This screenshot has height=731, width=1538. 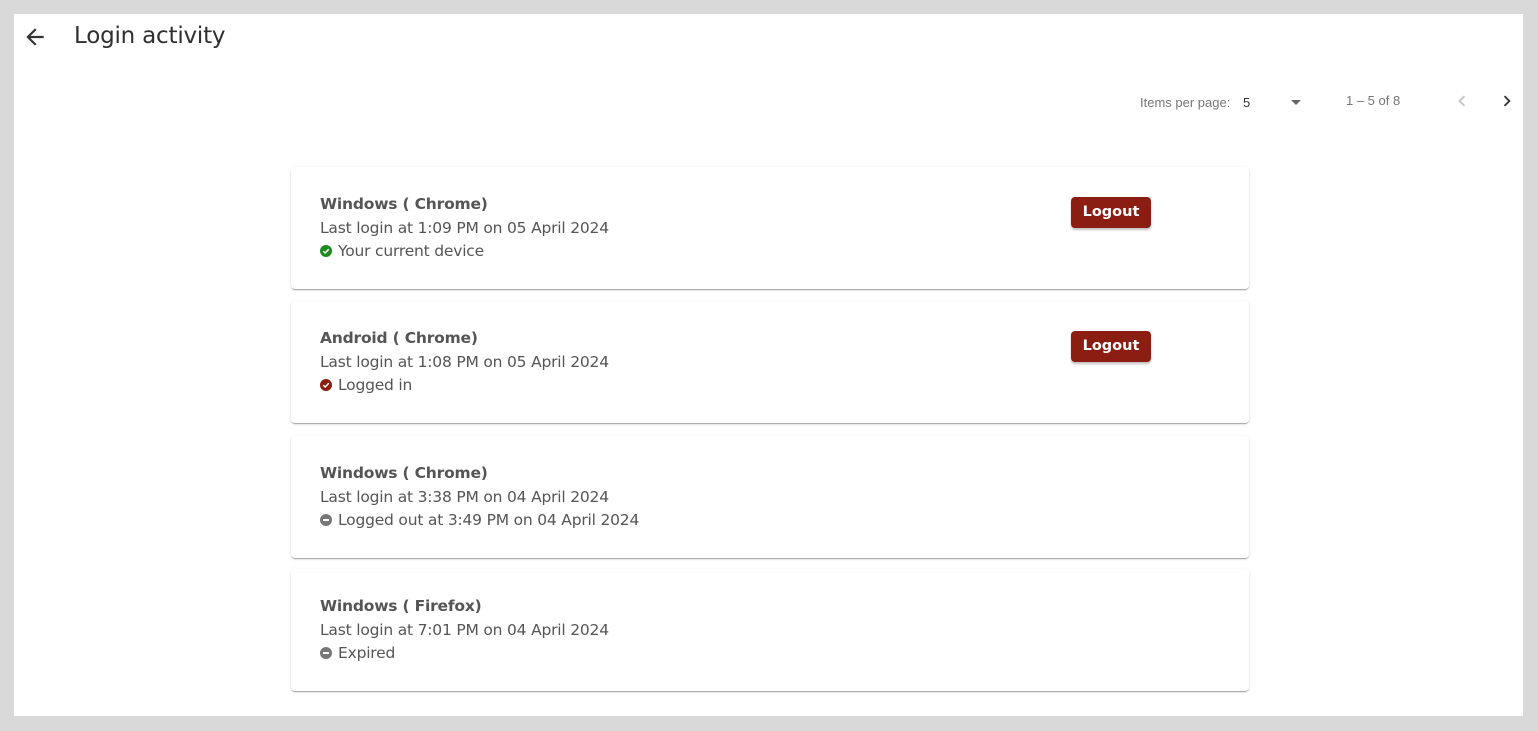 I want to click on next-page-button, so click(x=1507, y=101).